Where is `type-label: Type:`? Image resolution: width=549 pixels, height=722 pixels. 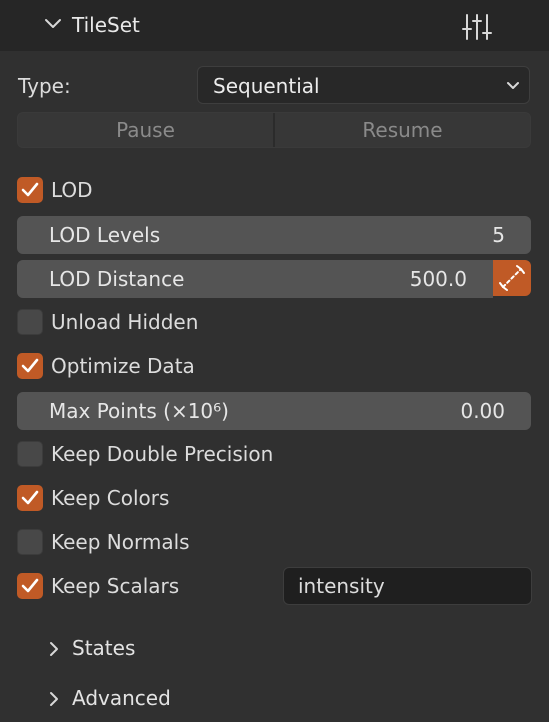 type-label: Type: is located at coordinates (44, 86).